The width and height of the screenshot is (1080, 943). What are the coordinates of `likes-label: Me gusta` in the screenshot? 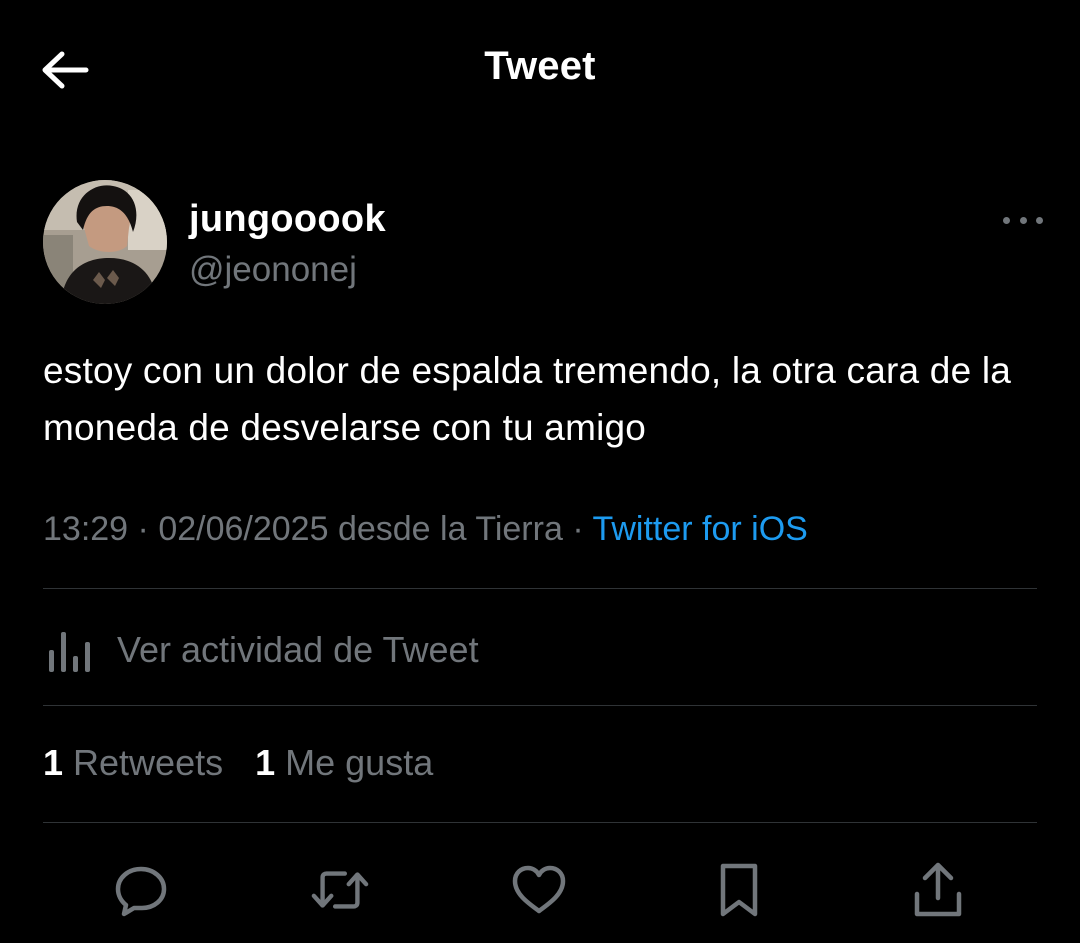 It's located at (359, 762).